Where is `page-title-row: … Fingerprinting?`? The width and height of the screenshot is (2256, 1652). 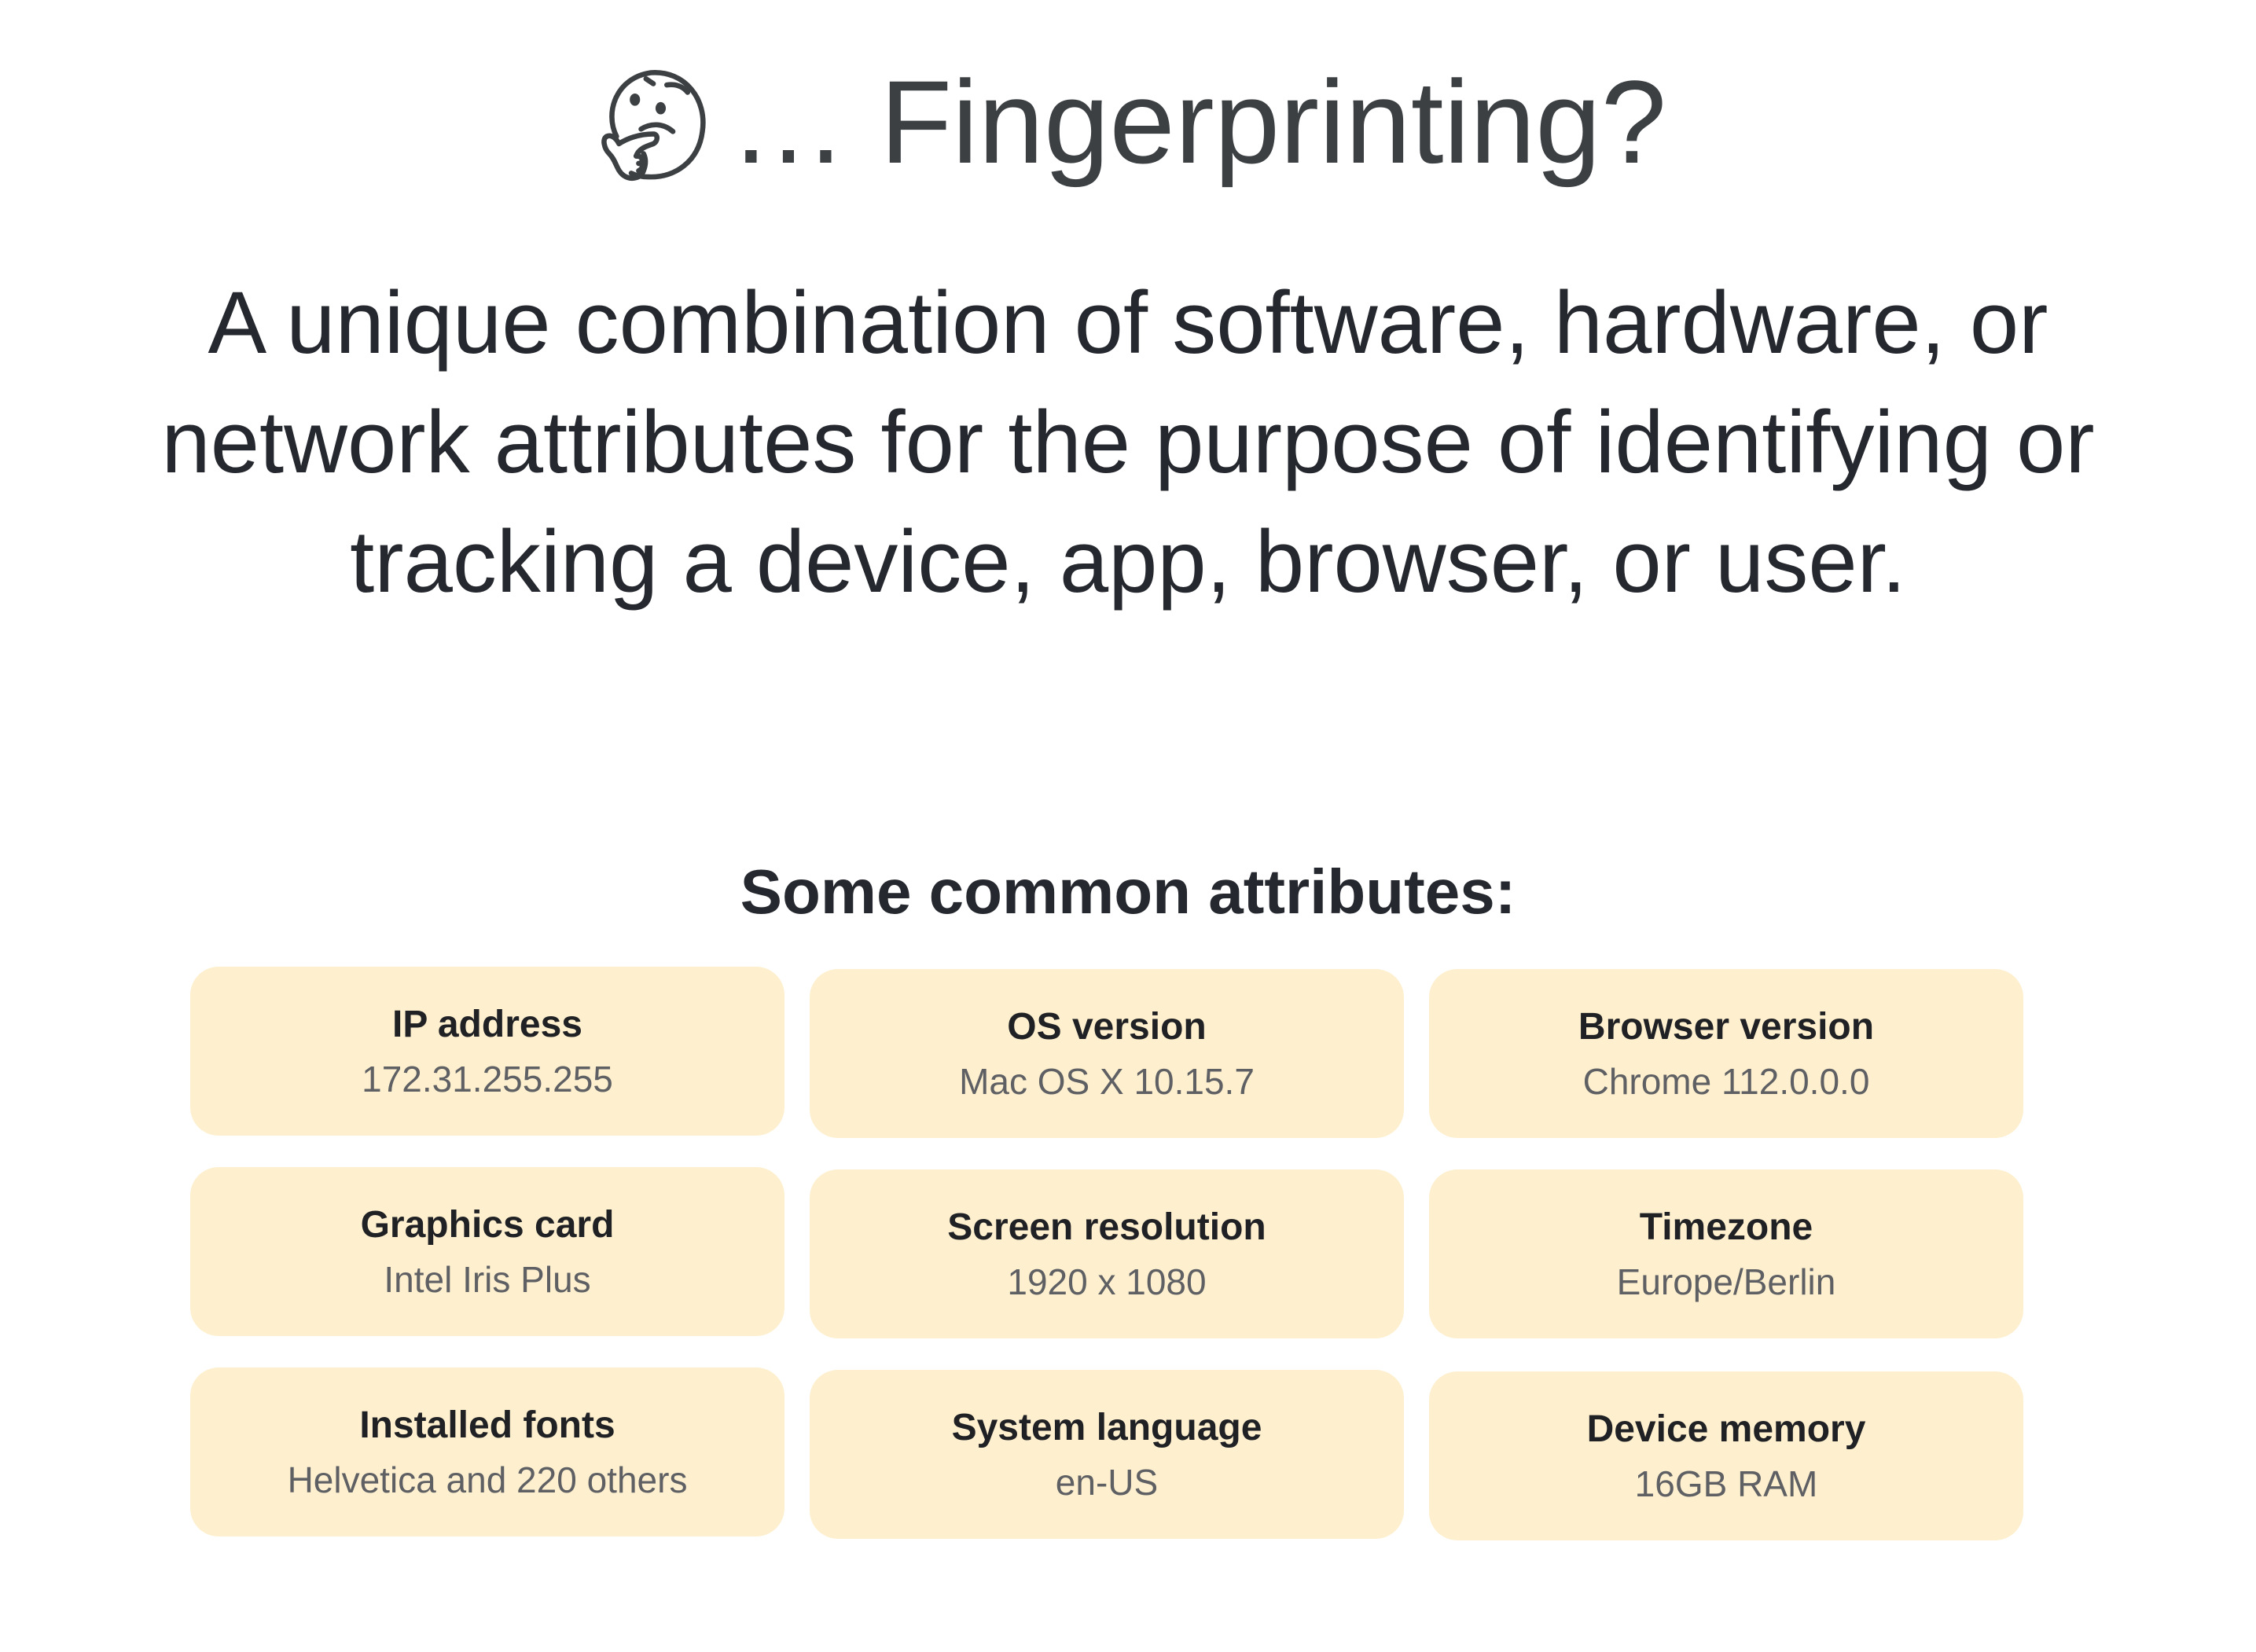
page-title-row: … Fingerprinting? is located at coordinates (1128, 122).